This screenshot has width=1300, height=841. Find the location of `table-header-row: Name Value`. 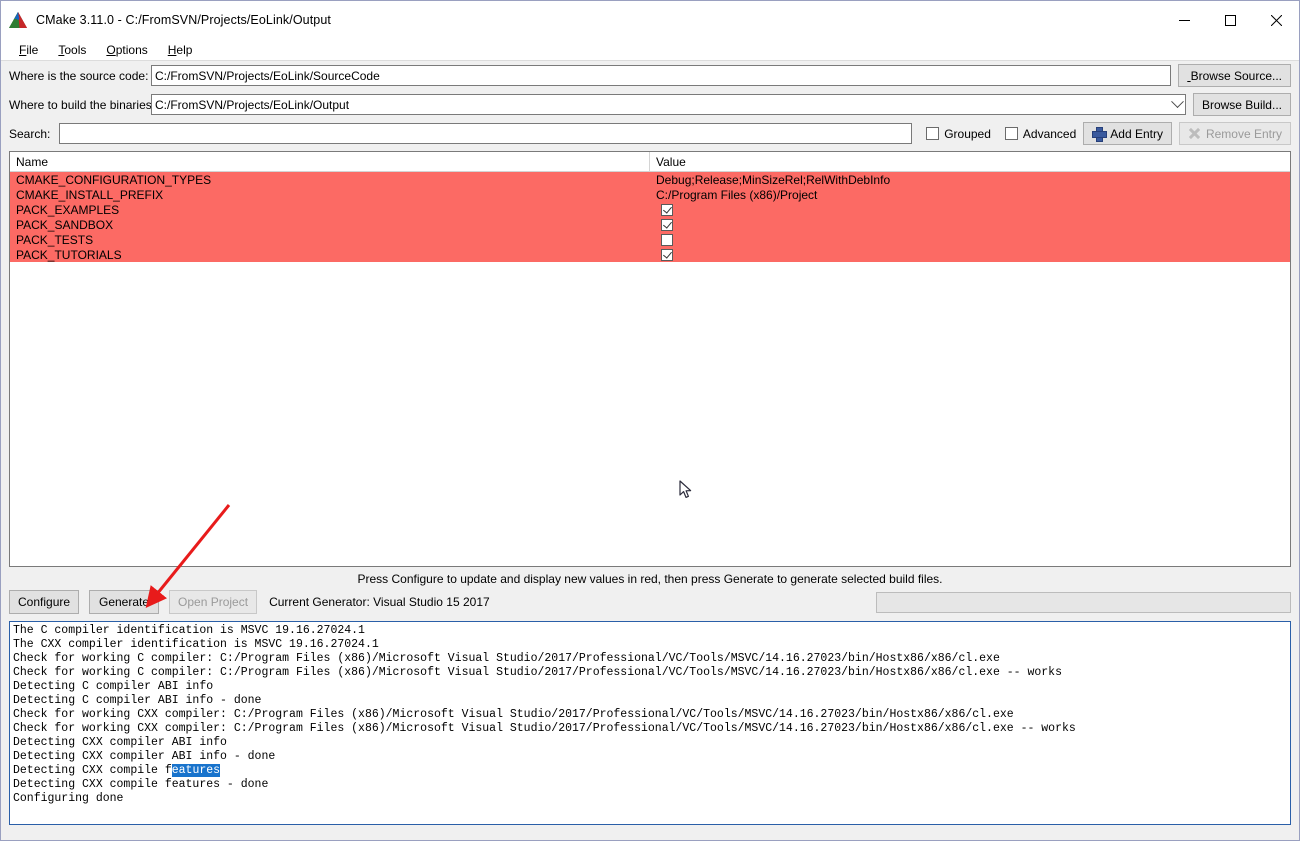

table-header-row: Name Value is located at coordinates (650, 162).